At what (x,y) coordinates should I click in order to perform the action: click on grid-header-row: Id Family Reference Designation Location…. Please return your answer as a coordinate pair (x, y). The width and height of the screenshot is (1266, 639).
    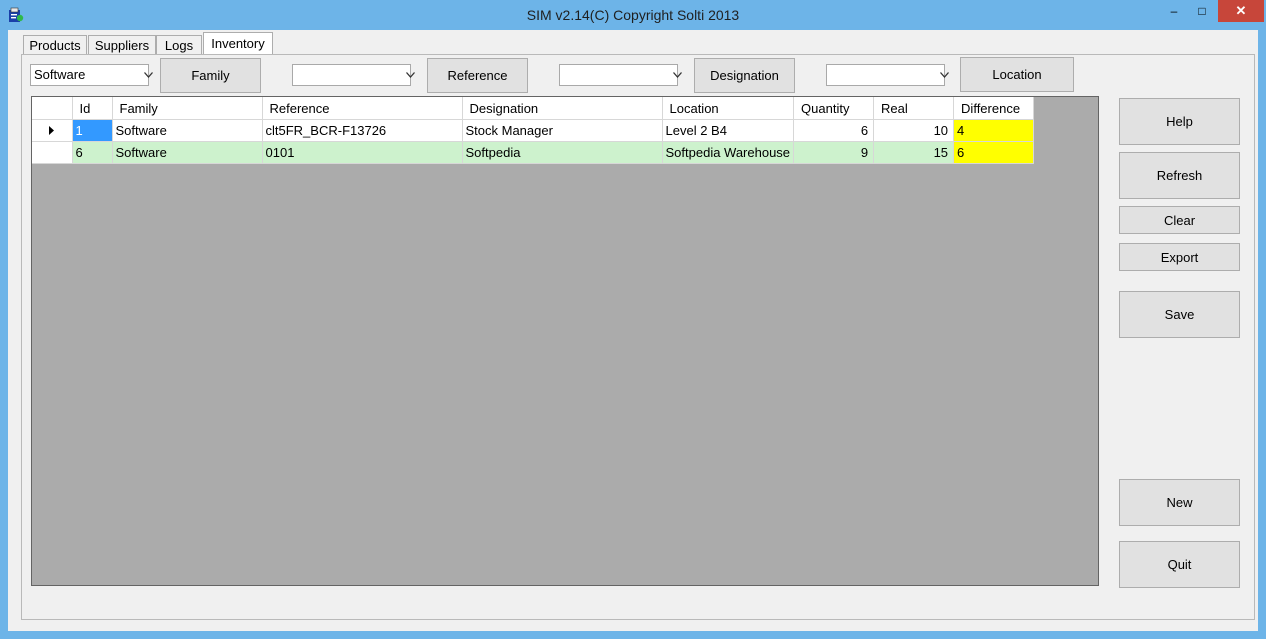
    Looking at the image, I should click on (533, 108).